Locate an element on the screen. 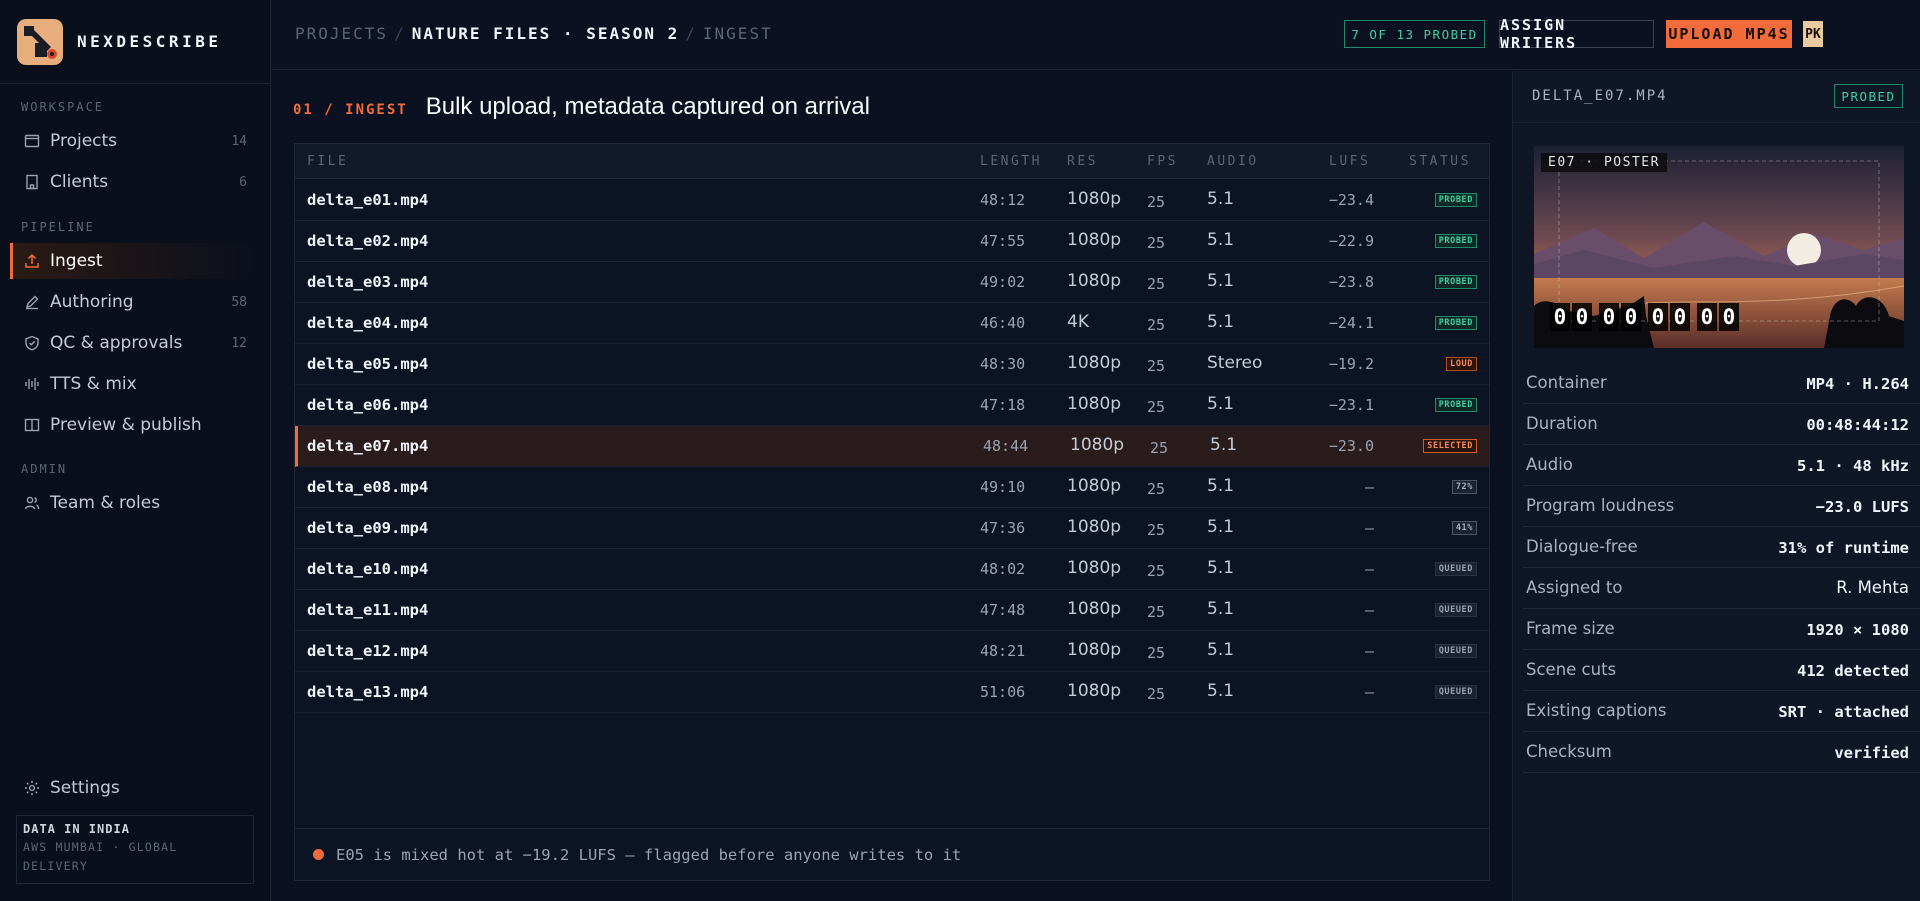 The height and width of the screenshot is (901, 1920). avatar: PK is located at coordinates (1813, 34).